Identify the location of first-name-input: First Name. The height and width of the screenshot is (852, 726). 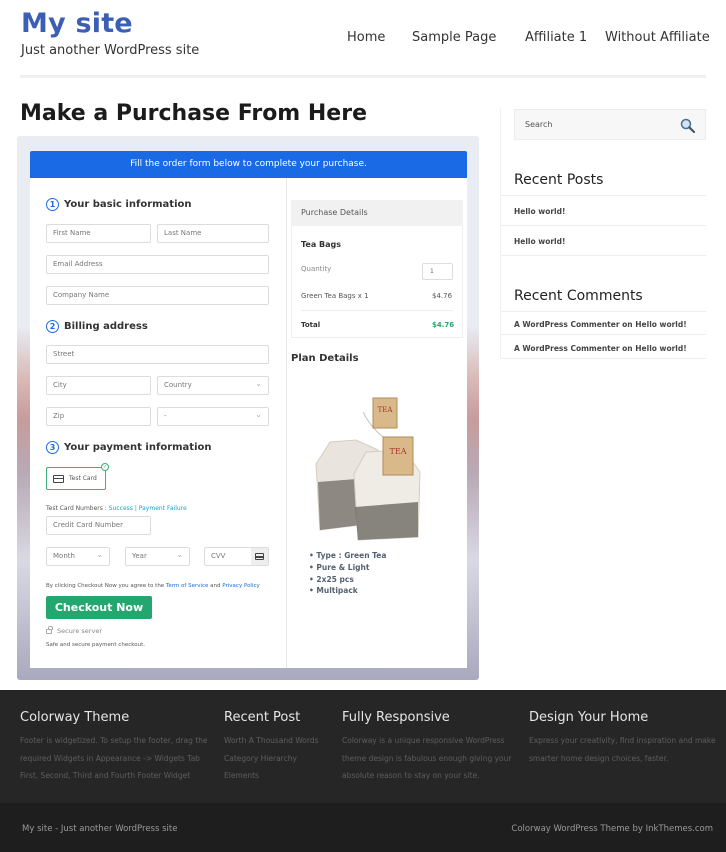
(98, 233).